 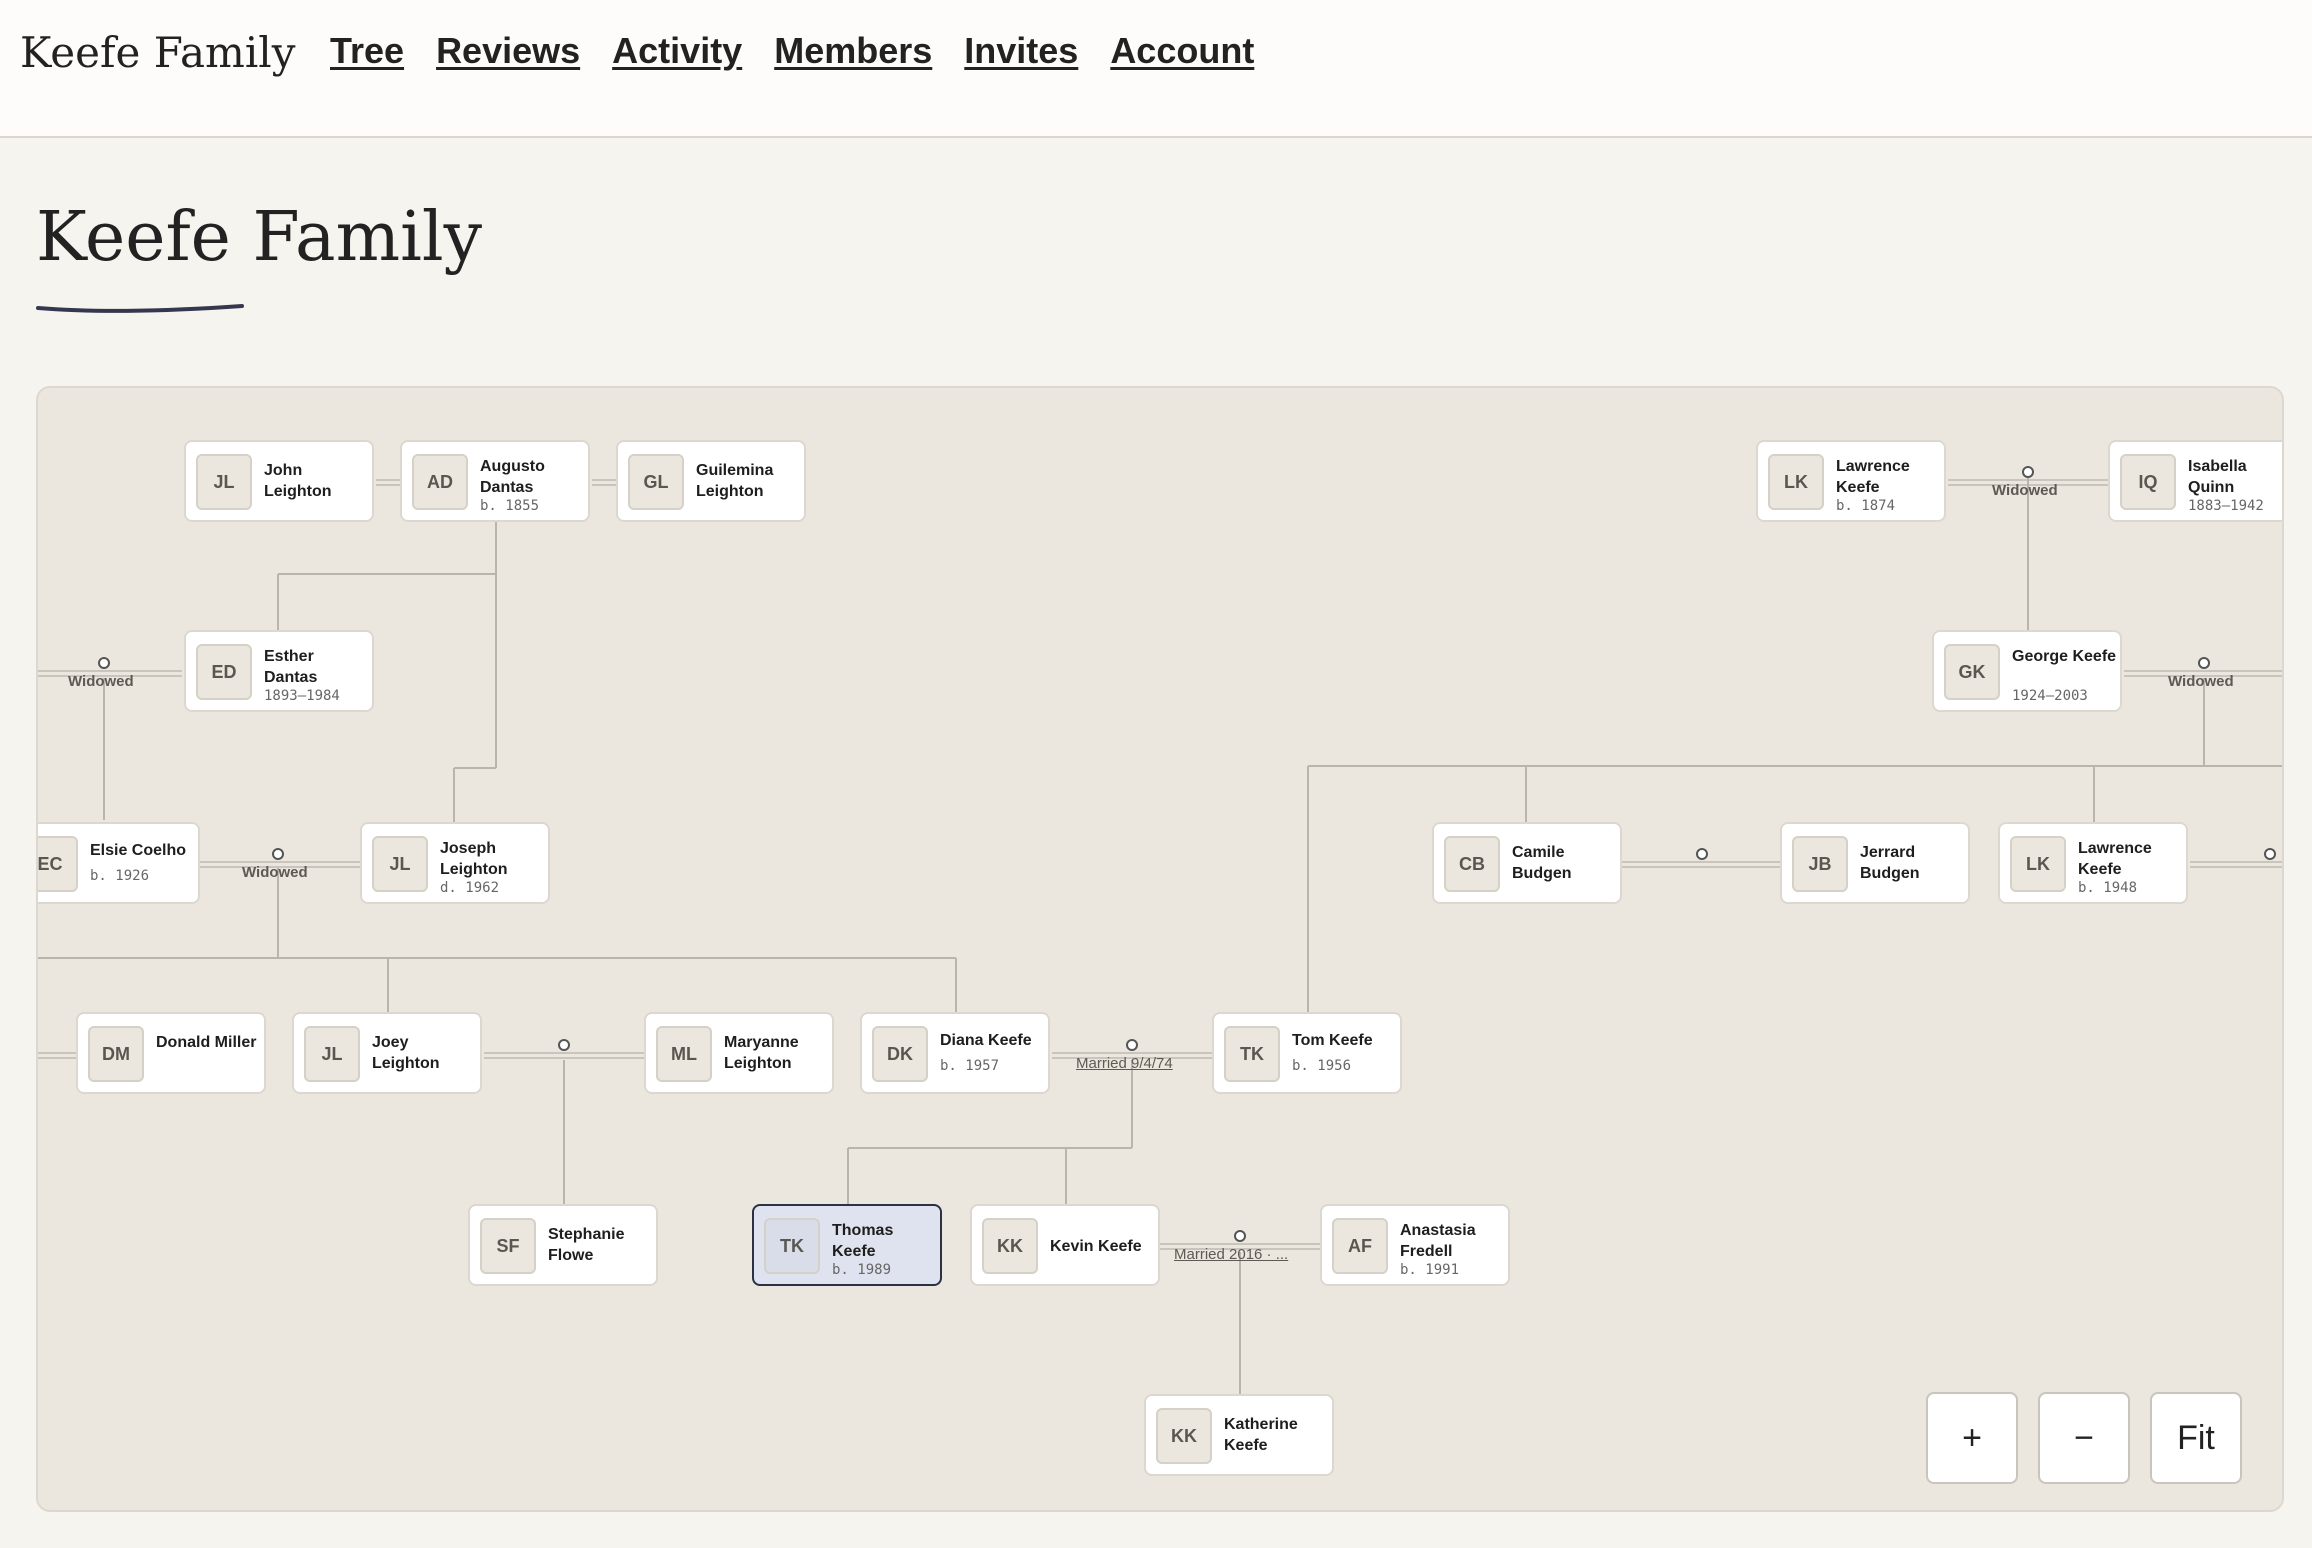 What do you see at coordinates (171, 1053) in the screenshot?
I see `person-card: DM Donald Miller` at bounding box center [171, 1053].